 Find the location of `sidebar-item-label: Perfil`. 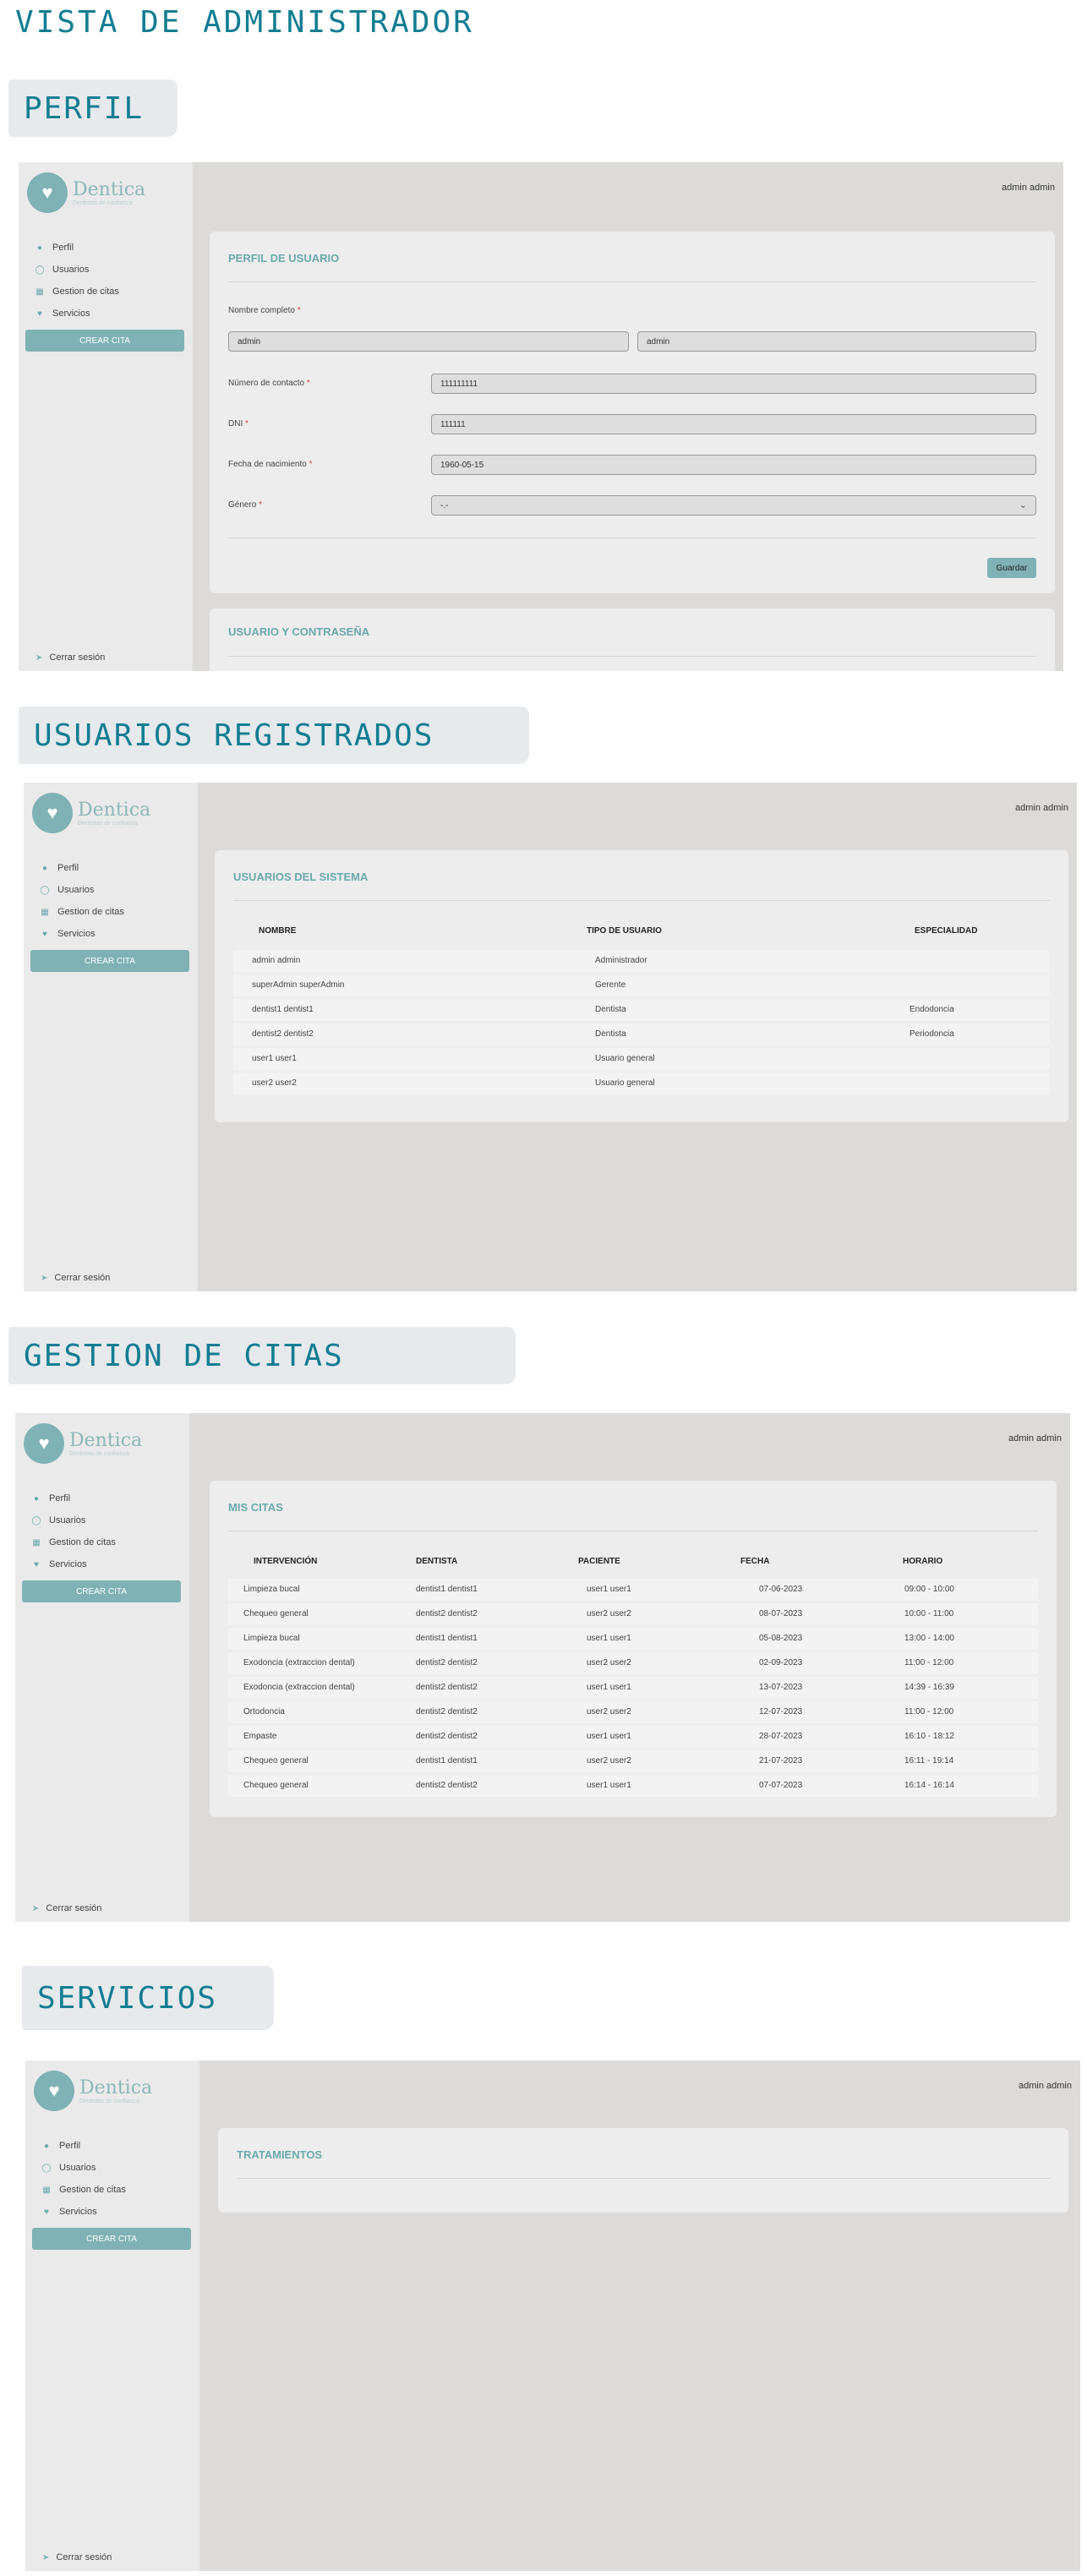

sidebar-item-label: Perfil is located at coordinates (70, 2146).